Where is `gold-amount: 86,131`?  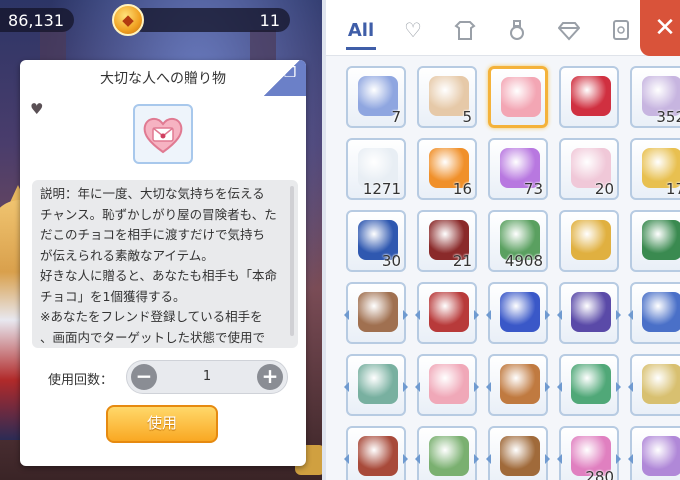 gold-amount: 86,131 is located at coordinates (36, 20).